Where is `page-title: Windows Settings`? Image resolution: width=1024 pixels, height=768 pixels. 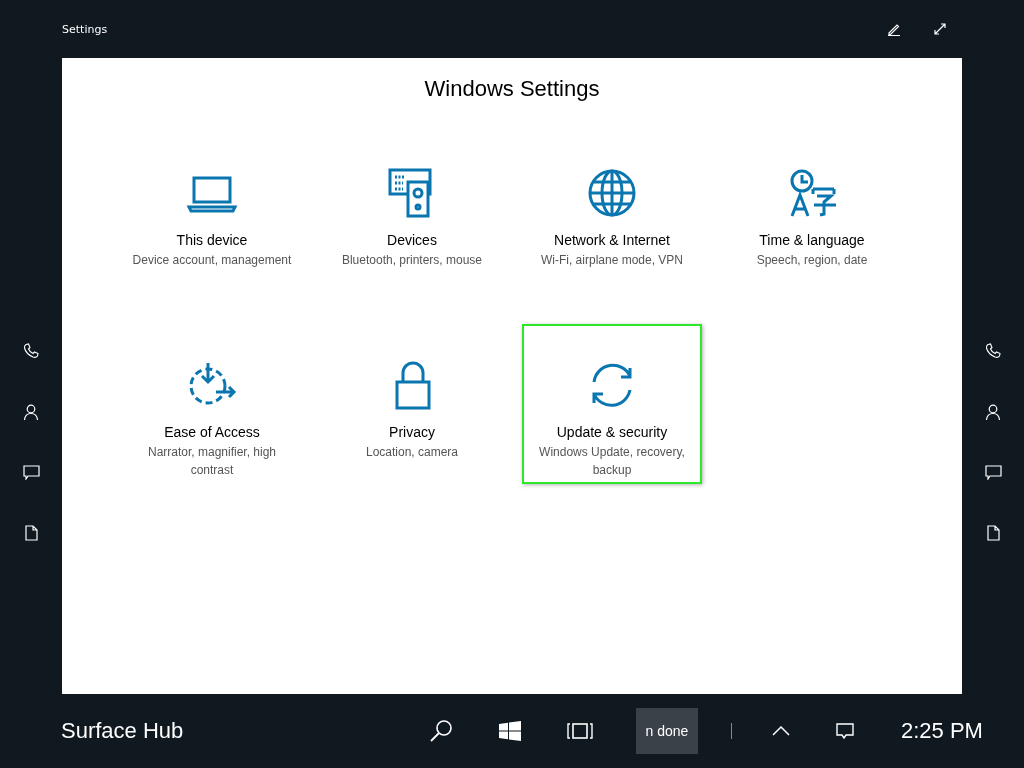 page-title: Windows Settings is located at coordinates (512, 89).